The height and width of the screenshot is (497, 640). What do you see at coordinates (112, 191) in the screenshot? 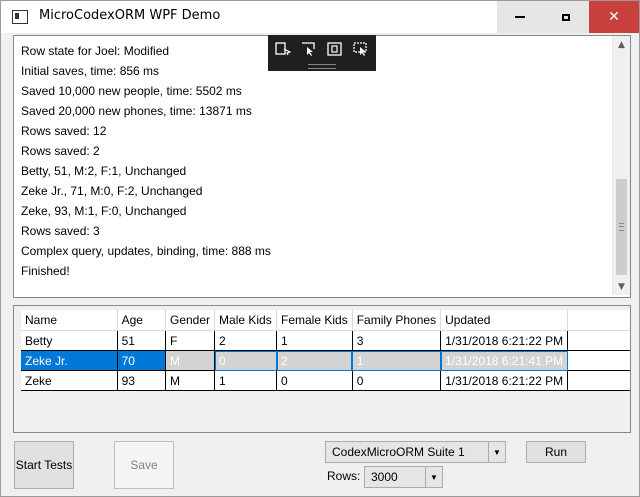
I see `log-line: Zeke Jr., 71, M:0, F:2, Unchanged` at bounding box center [112, 191].